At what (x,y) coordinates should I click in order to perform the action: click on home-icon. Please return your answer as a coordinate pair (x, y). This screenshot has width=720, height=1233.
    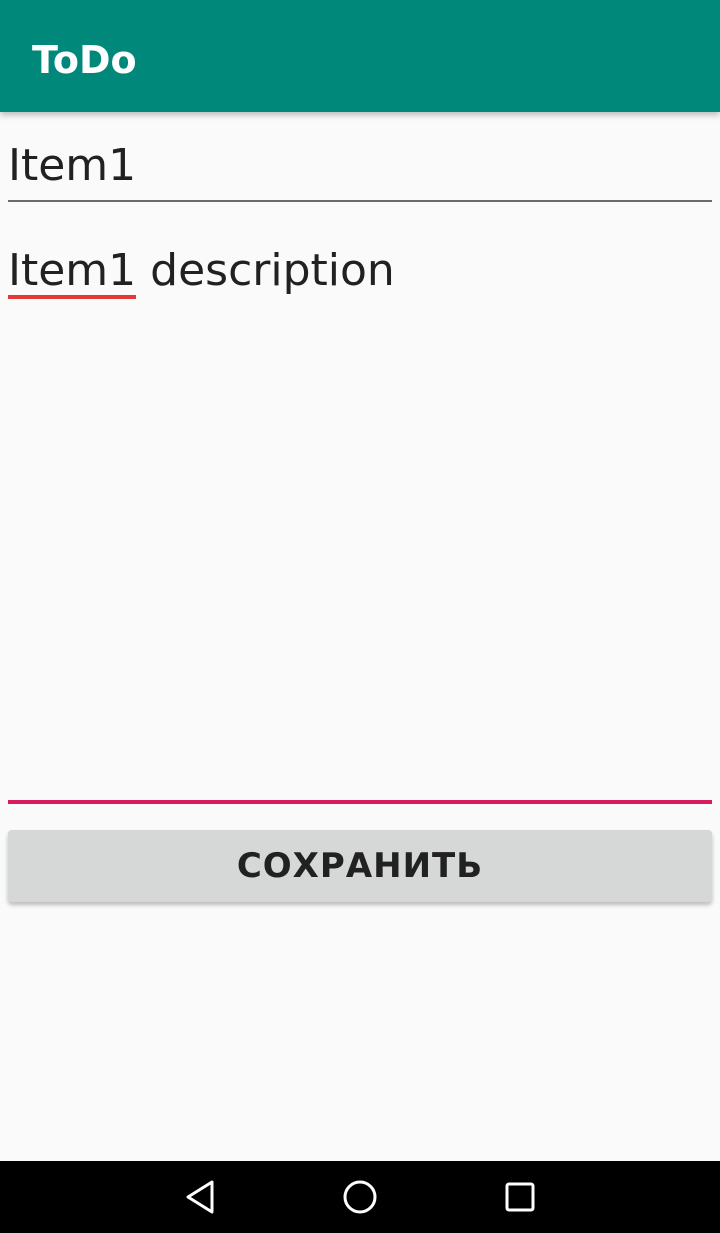
    Looking at the image, I should click on (360, 1197).